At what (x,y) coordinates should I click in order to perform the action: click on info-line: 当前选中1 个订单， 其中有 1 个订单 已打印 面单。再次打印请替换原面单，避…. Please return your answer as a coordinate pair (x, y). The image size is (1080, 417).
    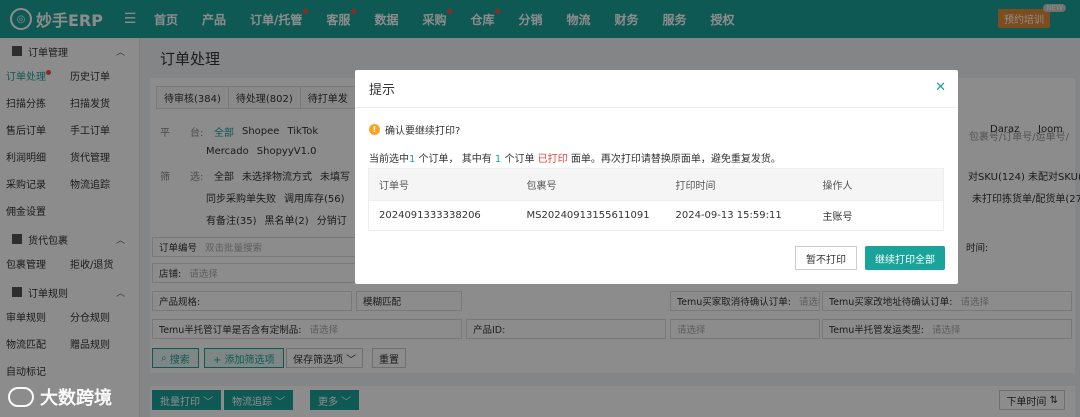
    Looking at the image, I should click on (575, 157).